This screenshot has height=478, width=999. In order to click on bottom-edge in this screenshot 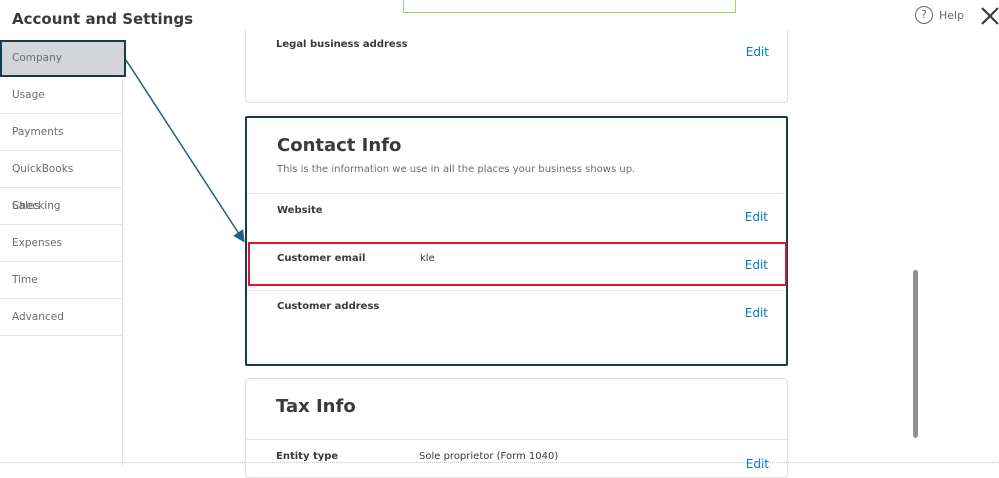, I will do `click(499, 463)`.